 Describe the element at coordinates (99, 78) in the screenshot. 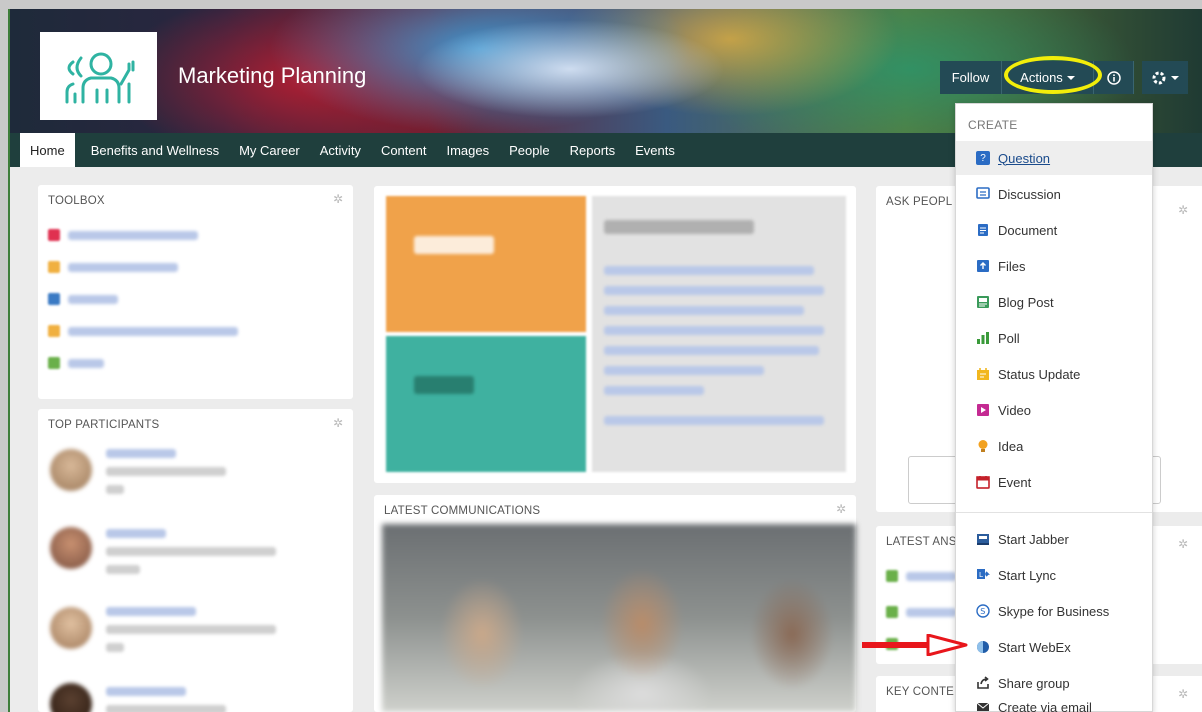

I see `people-group-icon` at that location.